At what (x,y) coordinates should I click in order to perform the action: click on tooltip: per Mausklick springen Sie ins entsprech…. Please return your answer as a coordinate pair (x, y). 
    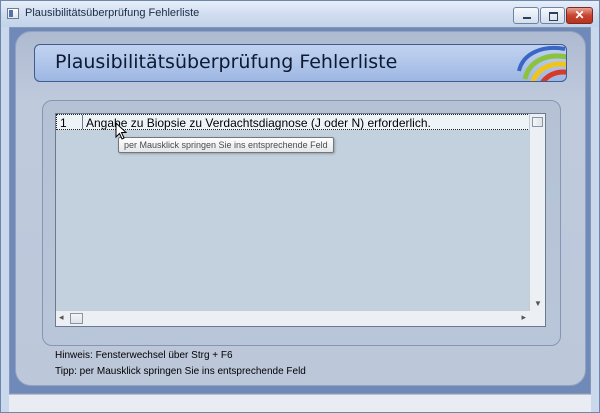
    Looking at the image, I should click on (226, 145).